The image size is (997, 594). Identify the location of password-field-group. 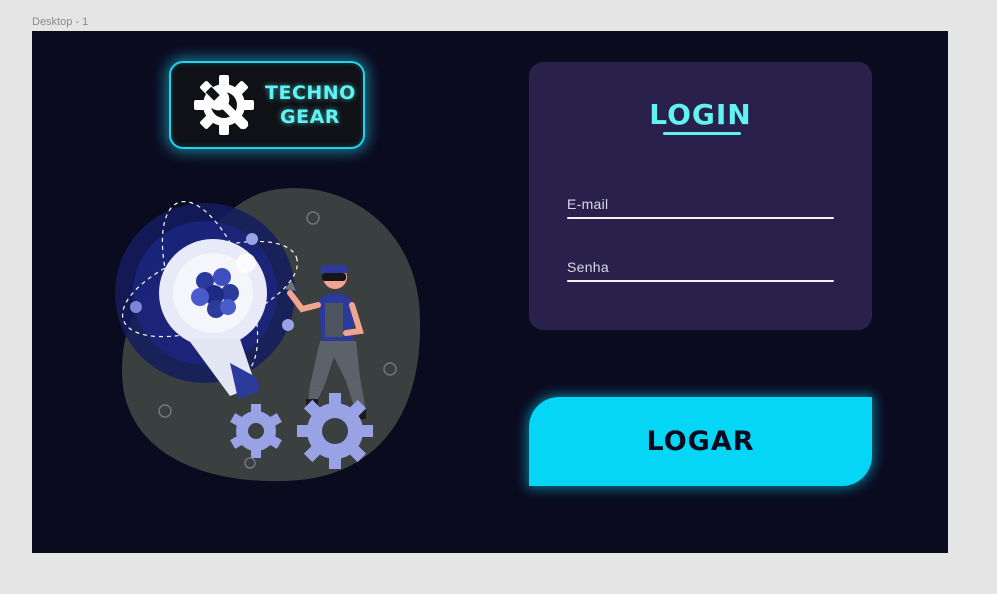
(700, 269).